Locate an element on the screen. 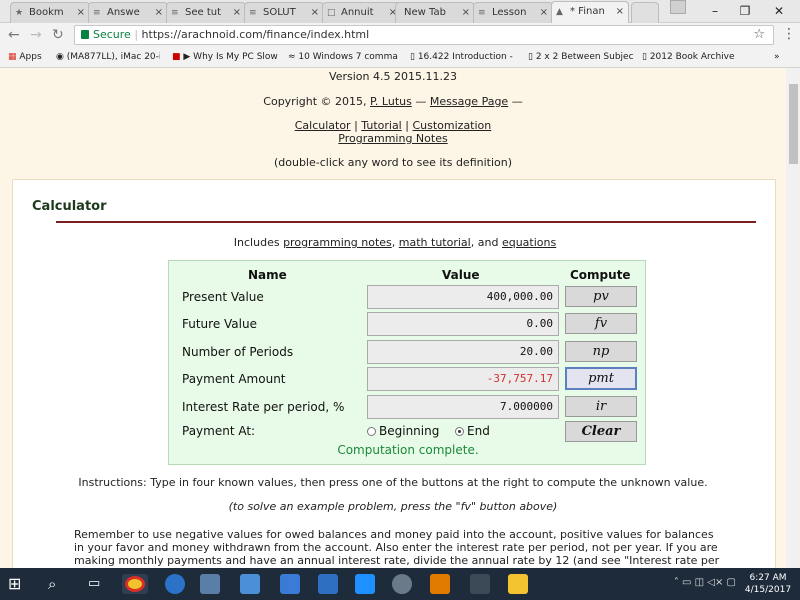 The width and height of the screenshot is (800, 600). task-view-icon: ▭ is located at coordinates (98, 584).